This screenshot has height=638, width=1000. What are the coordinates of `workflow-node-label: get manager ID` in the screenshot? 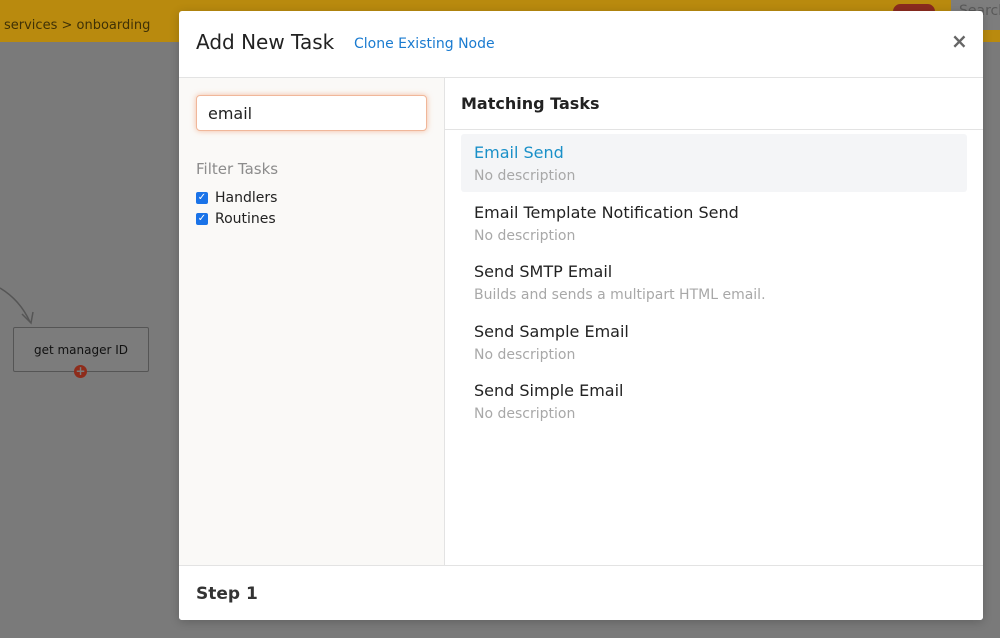 It's located at (81, 350).